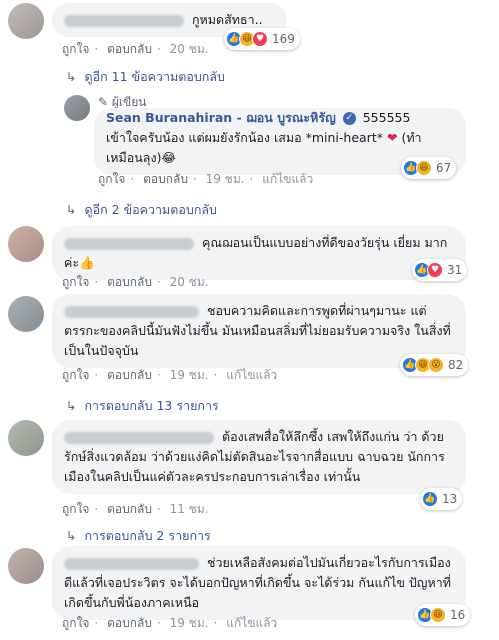 This screenshot has height=640, width=499. Describe the element at coordinates (458, 615) in the screenshot. I see `reaction-count: 16` at that location.